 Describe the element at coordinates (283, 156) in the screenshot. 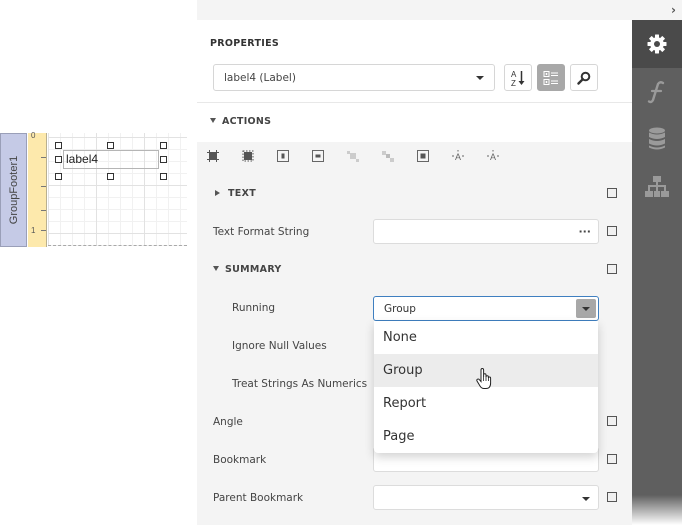

I see `center-horizontally-icon` at that location.